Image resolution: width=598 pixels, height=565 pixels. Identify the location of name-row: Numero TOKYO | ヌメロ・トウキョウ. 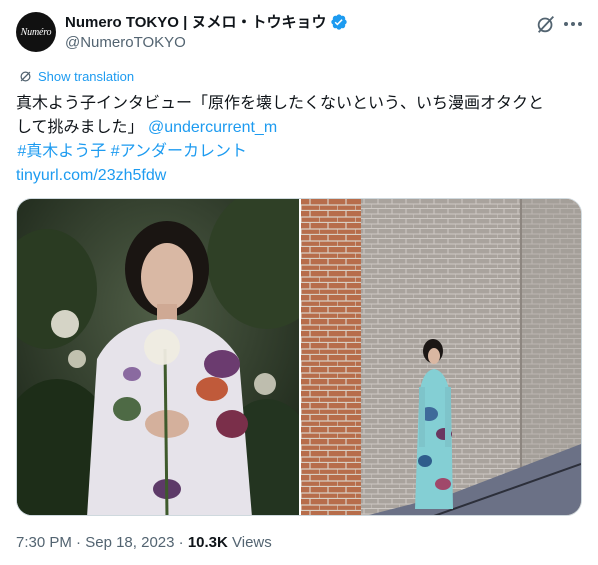
(206, 21).